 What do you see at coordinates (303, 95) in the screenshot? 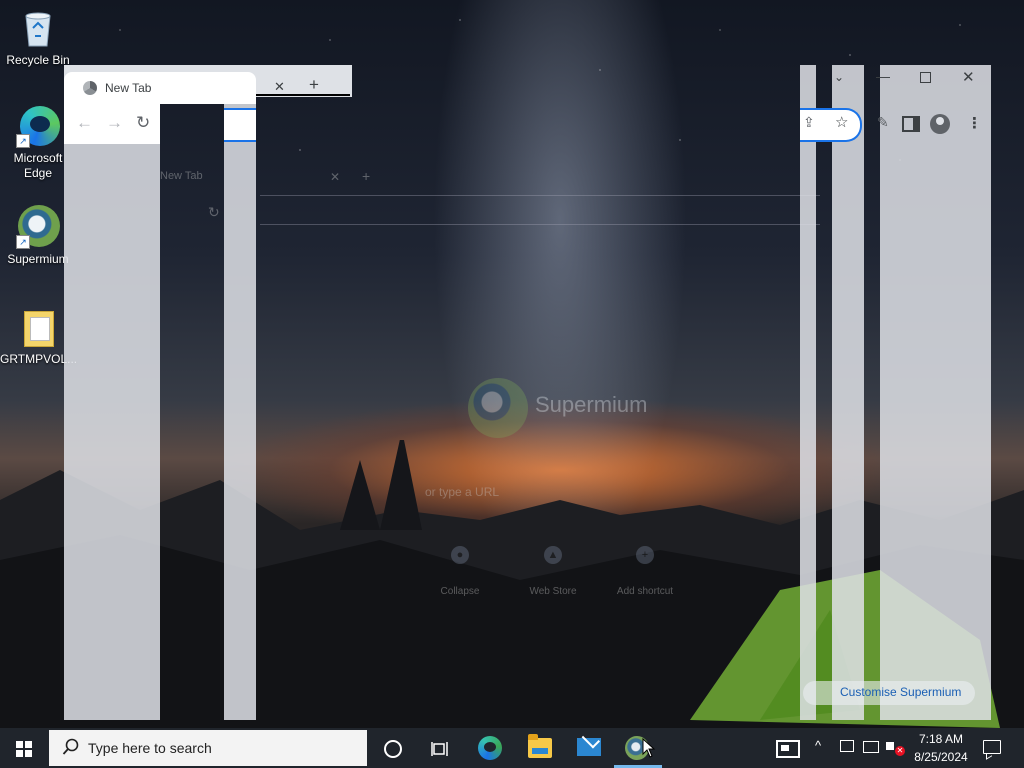
I see `tab-divider` at bounding box center [303, 95].